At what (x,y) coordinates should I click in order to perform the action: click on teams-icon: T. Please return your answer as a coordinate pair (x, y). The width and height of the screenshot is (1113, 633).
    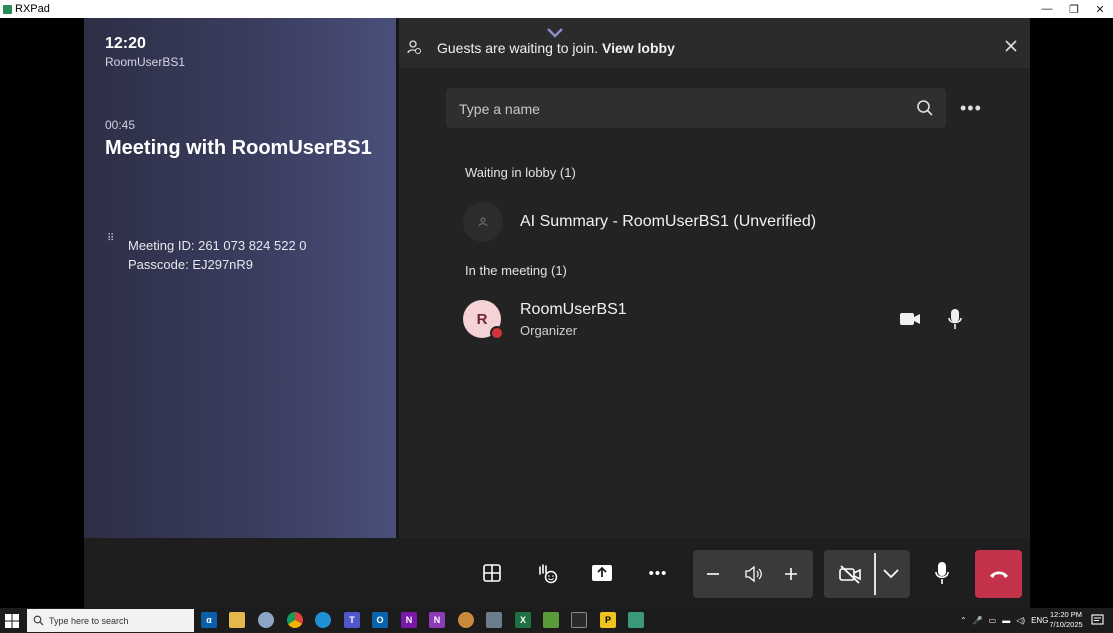
    Looking at the image, I should click on (352, 620).